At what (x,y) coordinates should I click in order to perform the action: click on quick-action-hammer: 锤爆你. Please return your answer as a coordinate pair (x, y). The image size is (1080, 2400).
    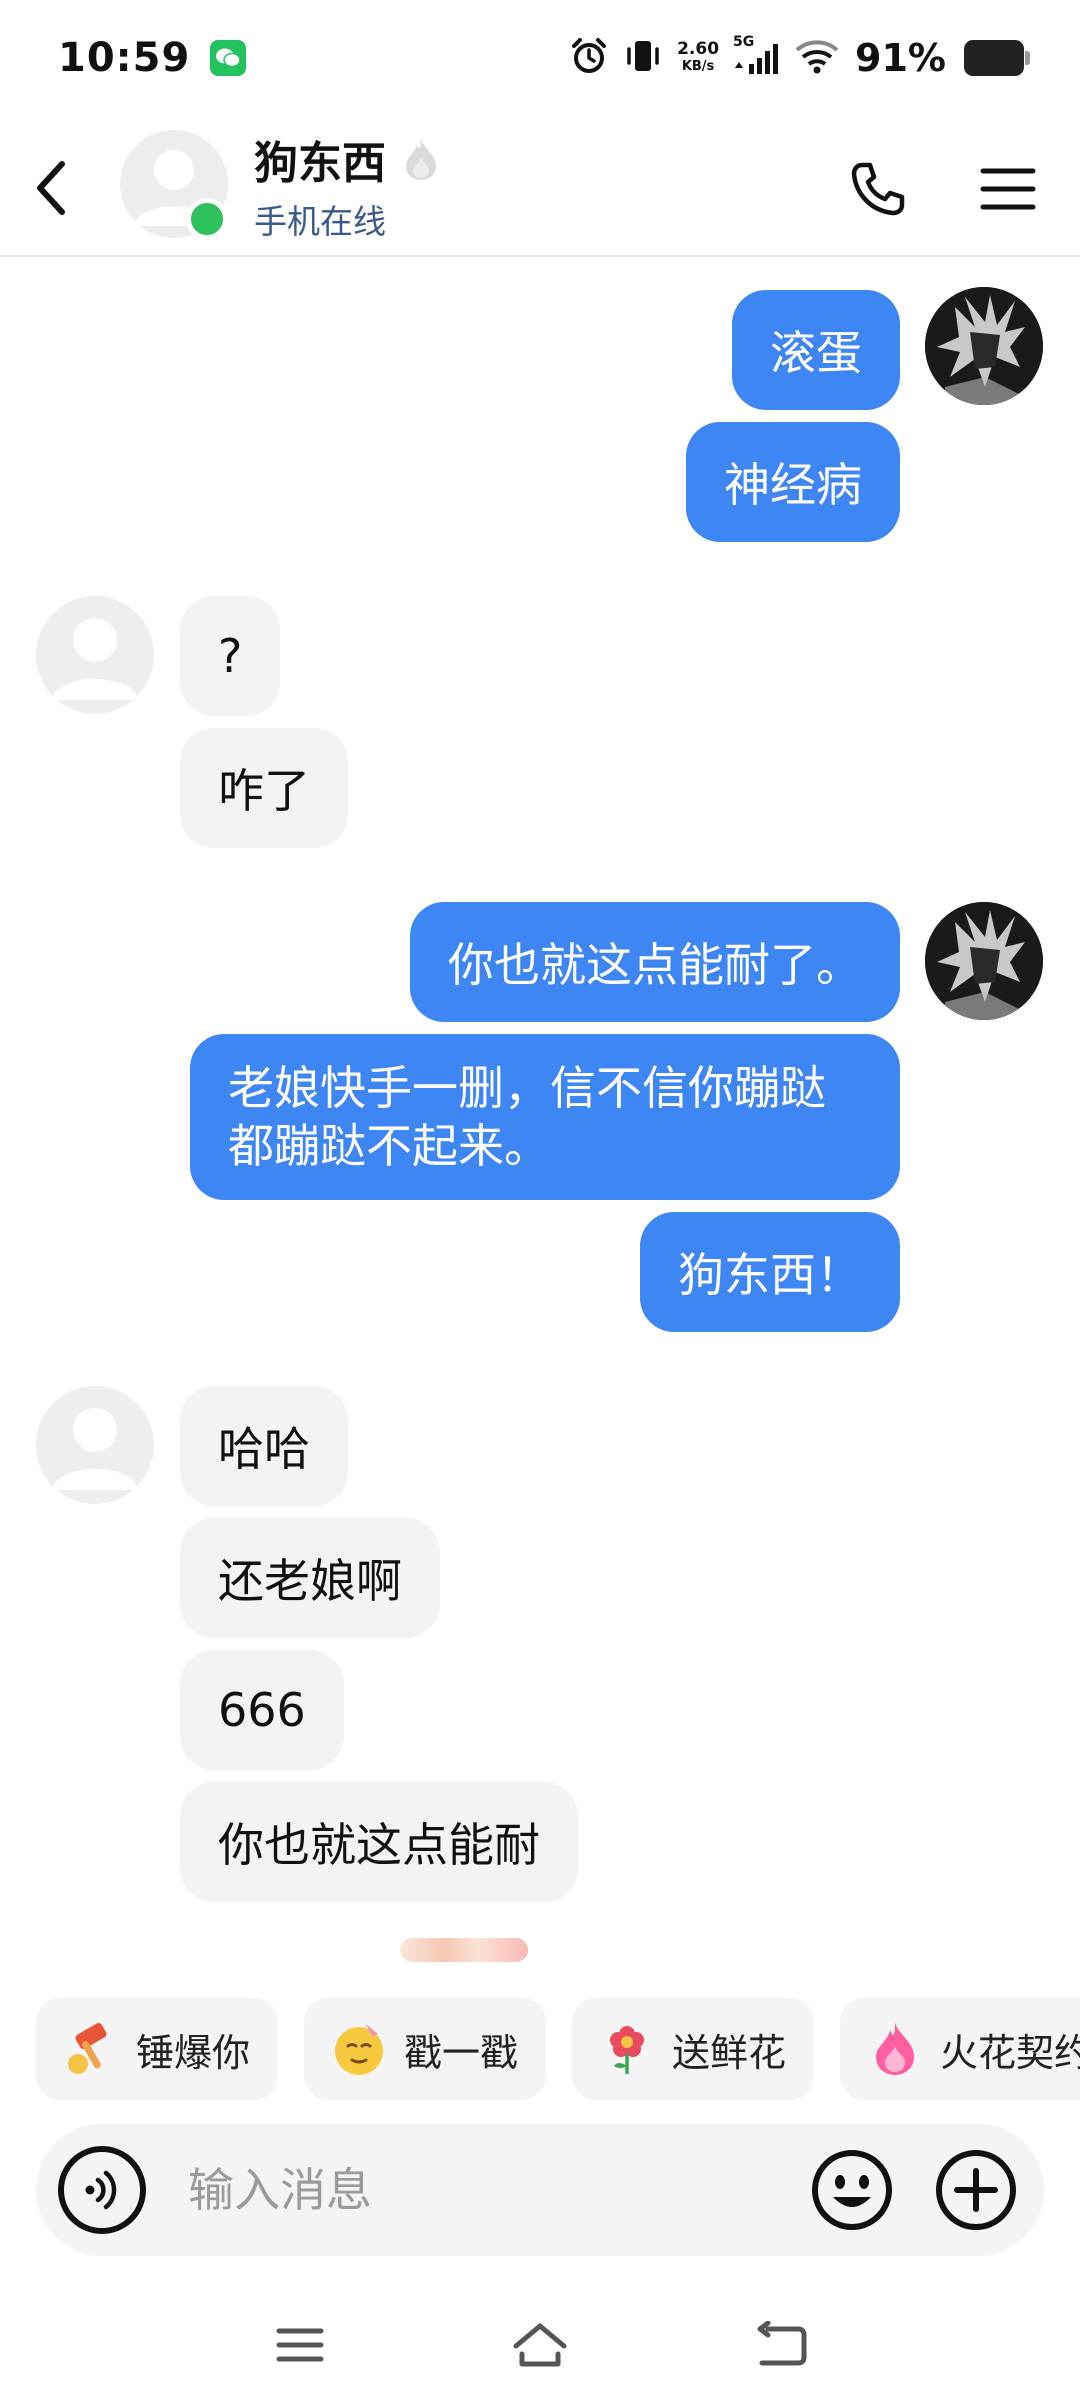
    Looking at the image, I should click on (157, 2049).